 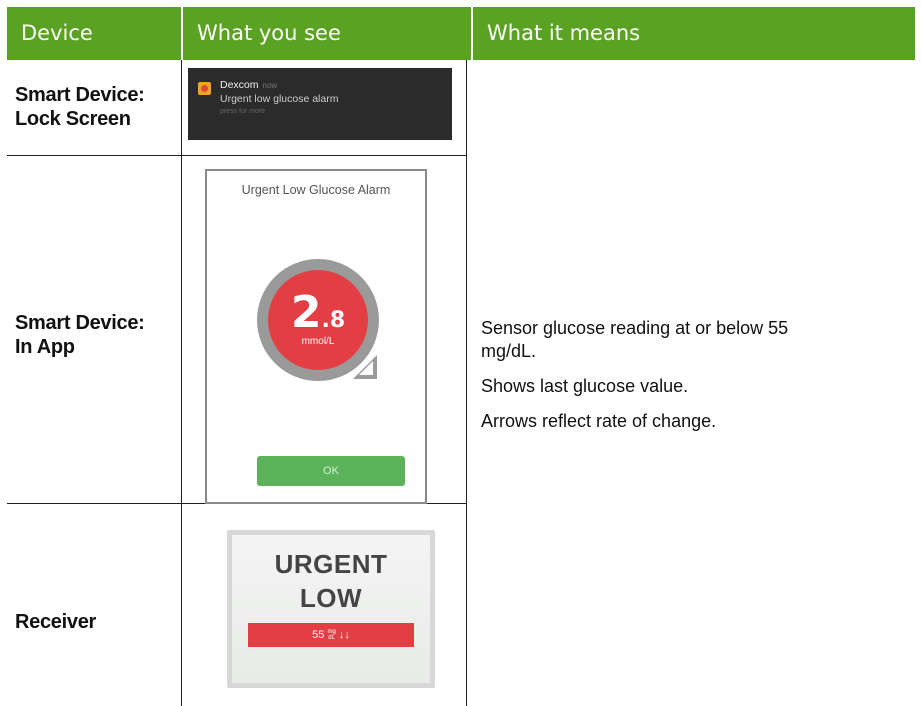 What do you see at coordinates (80, 335) in the screenshot?
I see `device-label-in-app: Smart Device: In App` at bounding box center [80, 335].